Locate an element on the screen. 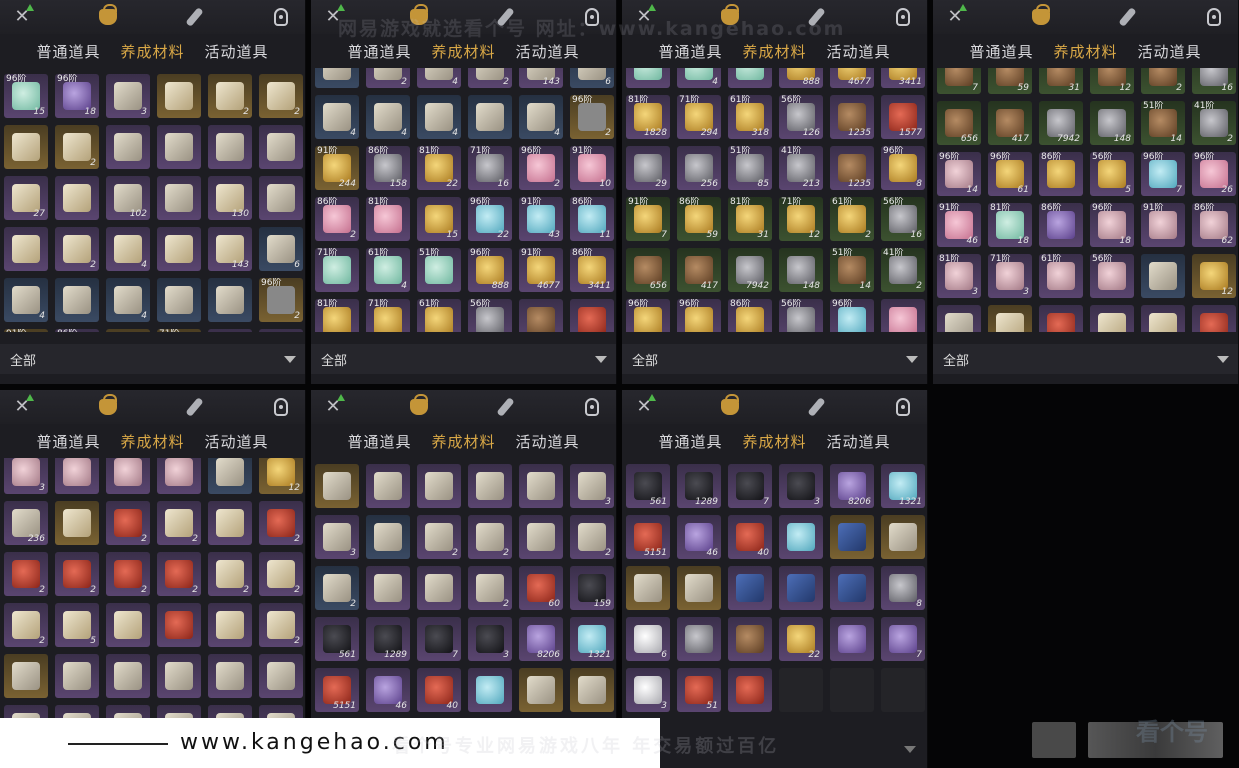  item-slot: 81阶 is located at coordinates (388, 219).